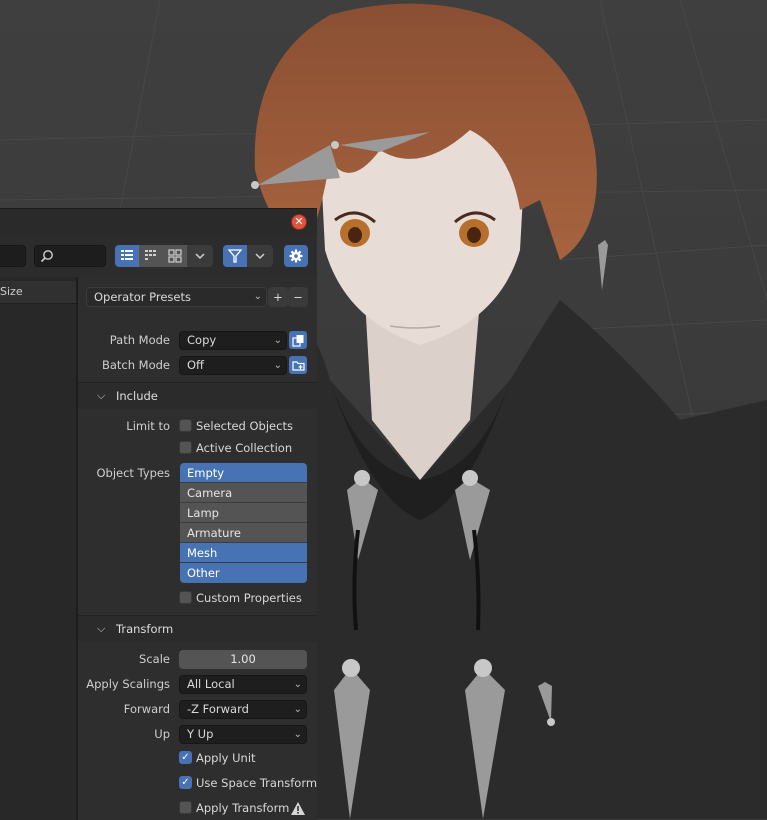 The image size is (767, 820). Describe the element at coordinates (243, 684) in the screenshot. I see `apply-scalings-dropdown: All Local ⌄` at that location.